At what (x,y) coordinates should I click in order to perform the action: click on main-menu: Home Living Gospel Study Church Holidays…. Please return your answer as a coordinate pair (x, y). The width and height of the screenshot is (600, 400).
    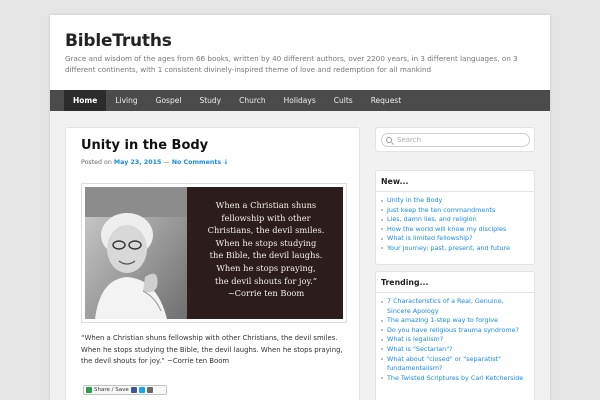
    Looking at the image, I should click on (300, 100).